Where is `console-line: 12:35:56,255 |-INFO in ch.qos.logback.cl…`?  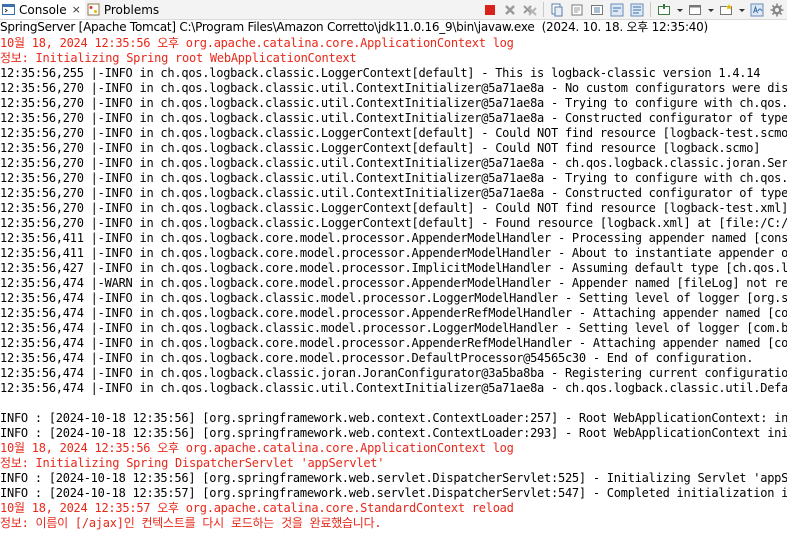
console-line: 12:35:56,255 |-INFO in ch.qos.logback.cl… is located at coordinates (380, 73).